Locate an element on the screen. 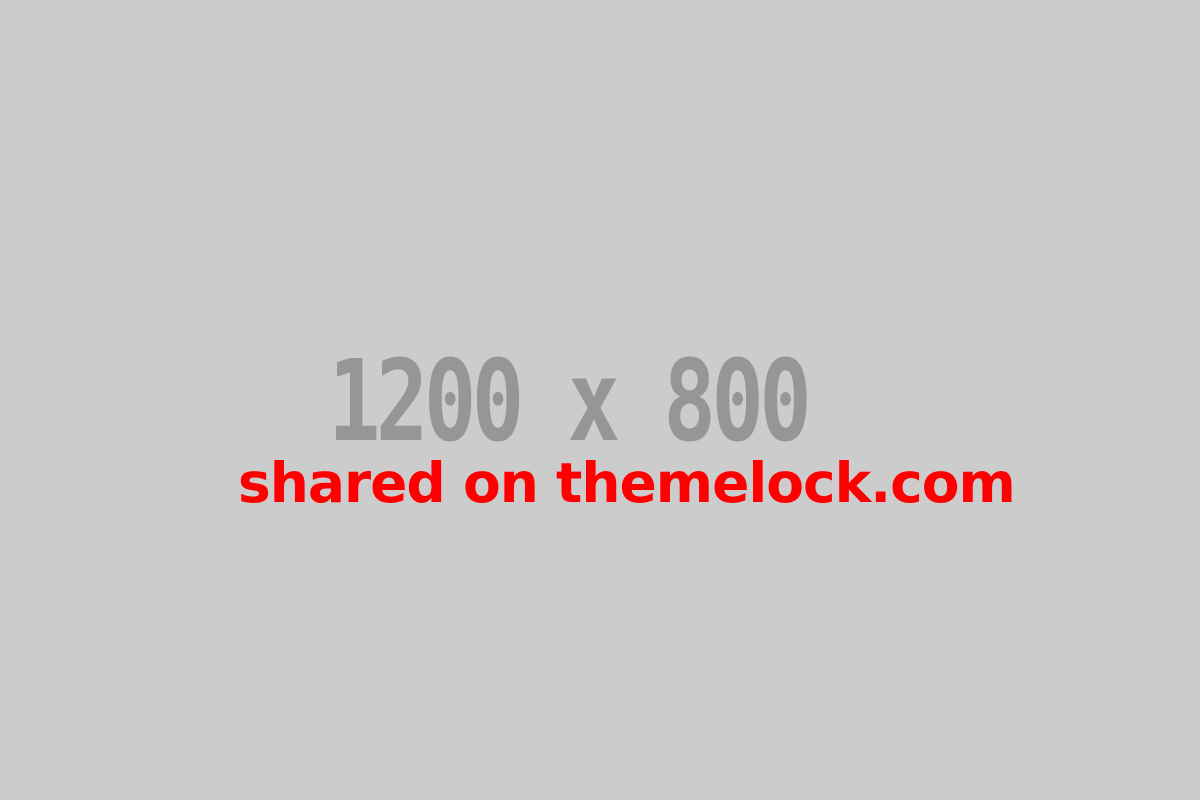 The width and height of the screenshot is (1200, 800). dimensions-label: 1200 x 800 is located at coordinates (570, 402).